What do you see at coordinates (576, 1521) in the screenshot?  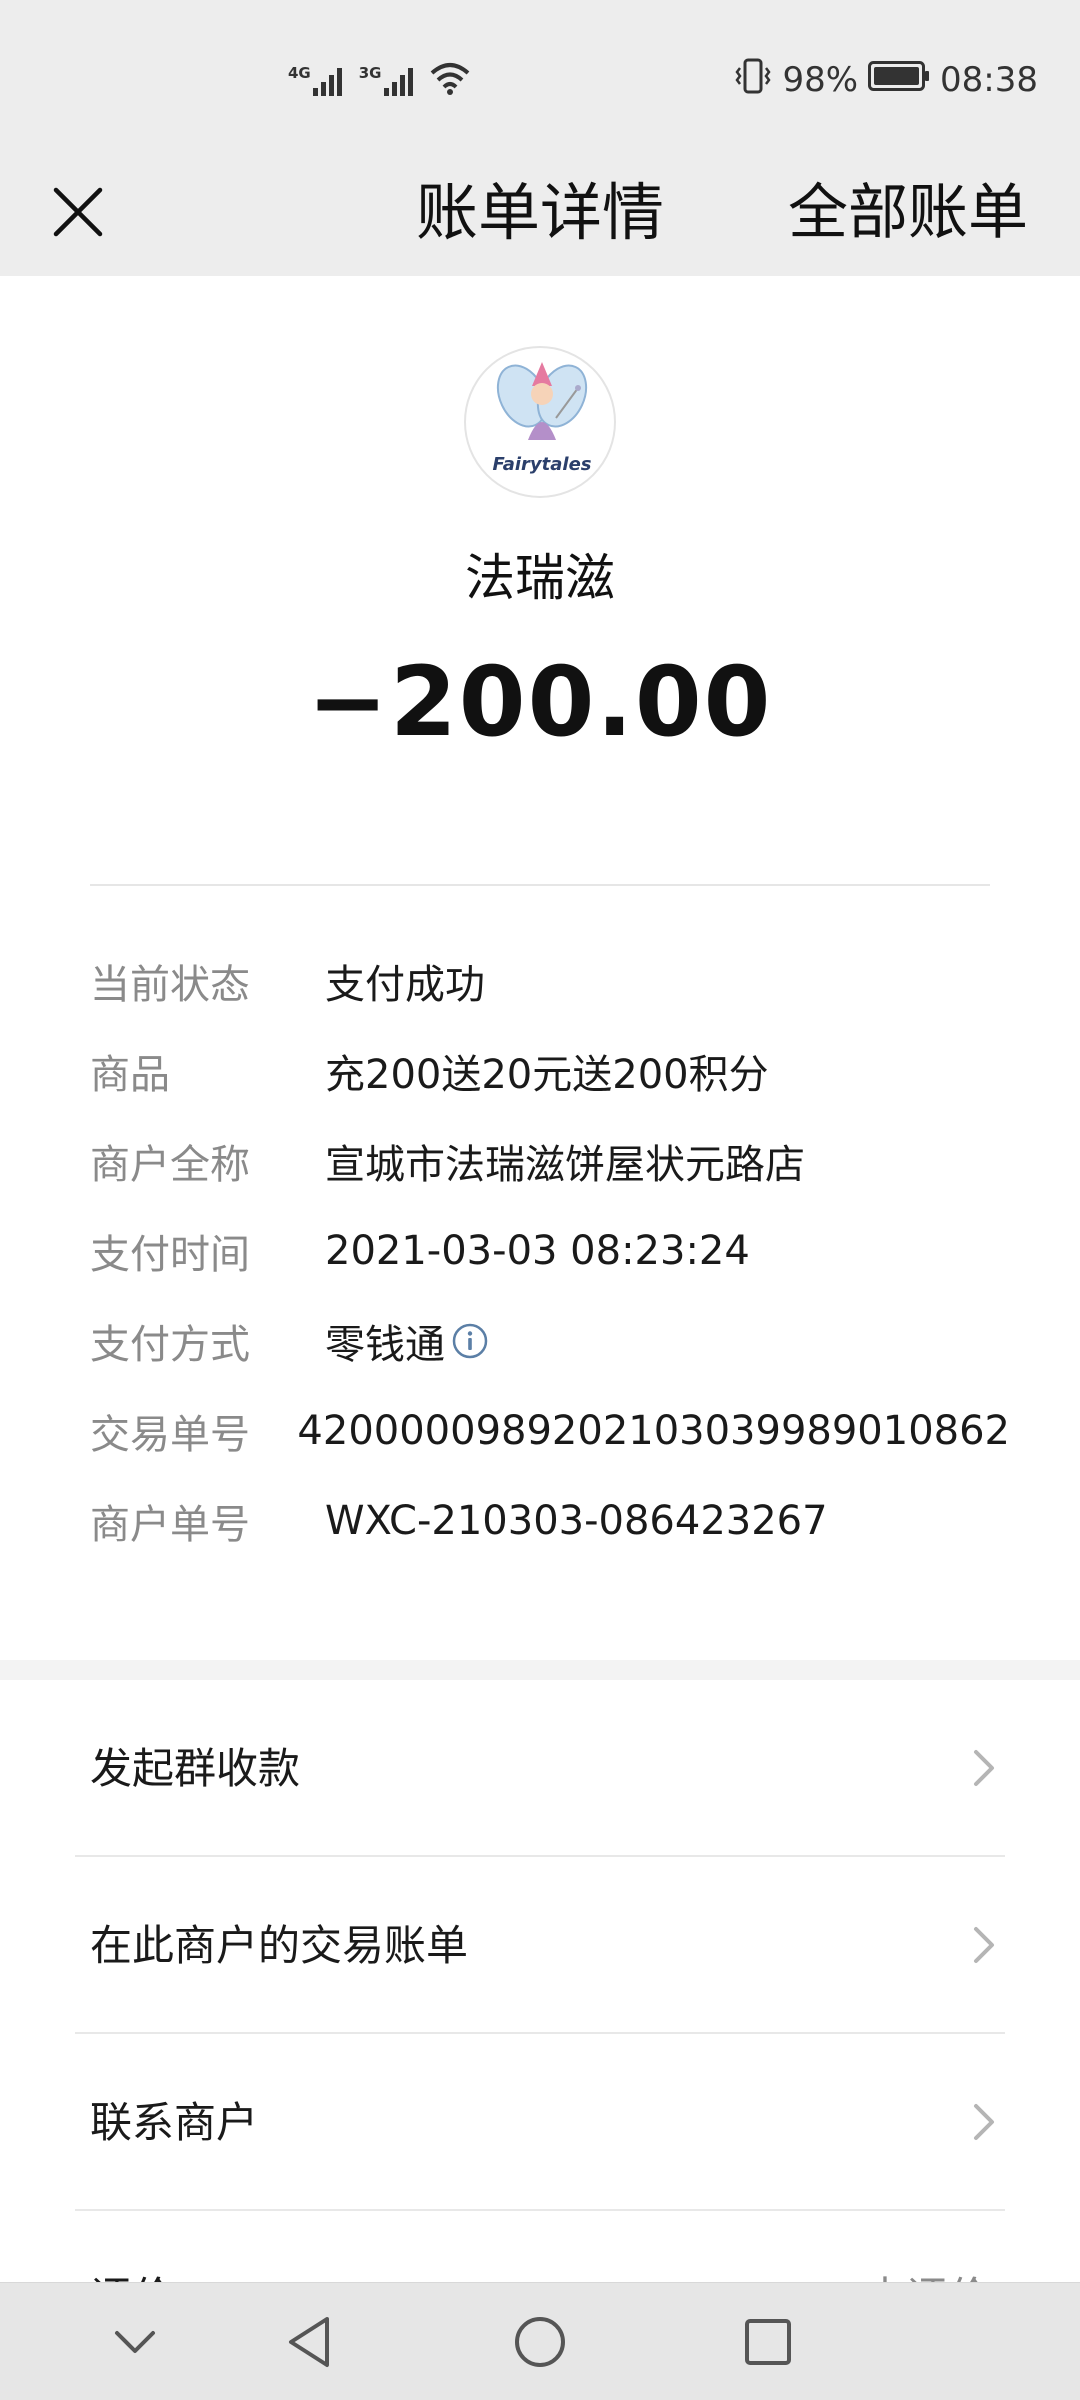 I see `detail-value: WXC-210303-086423267` at bounding box center [576, 1521].